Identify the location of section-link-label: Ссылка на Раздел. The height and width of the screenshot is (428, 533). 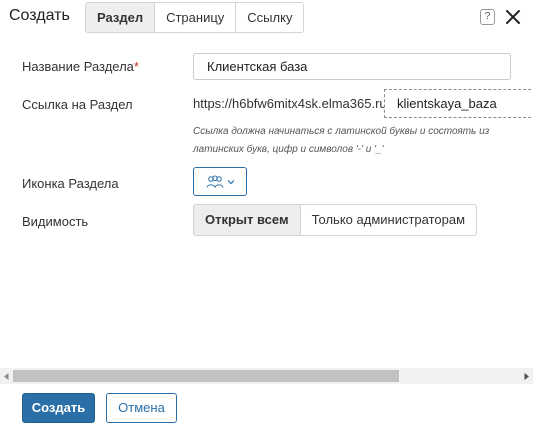
(77, 104).